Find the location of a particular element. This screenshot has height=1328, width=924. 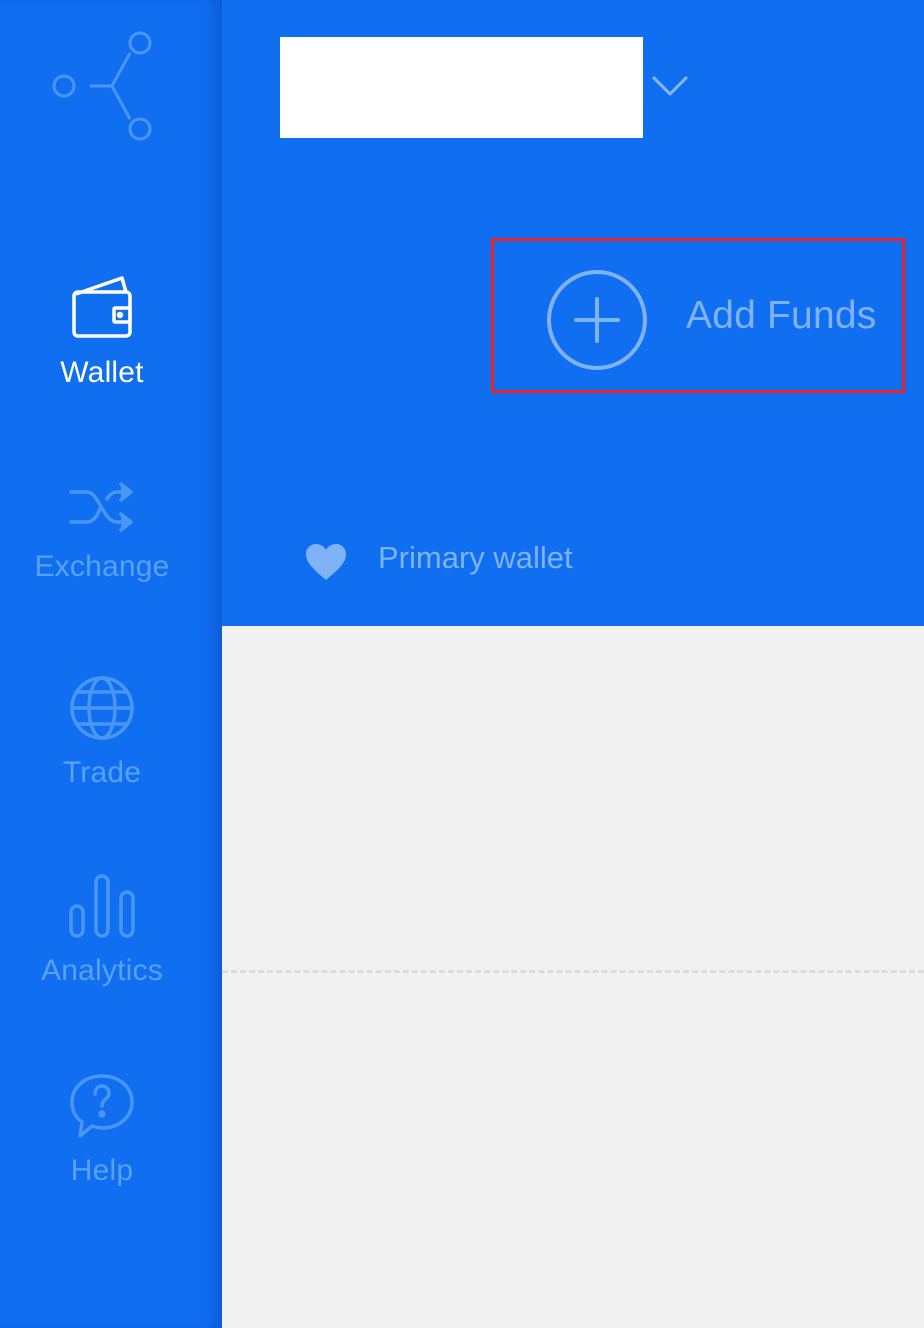

plus-circle-icon is located at coordinates (597, 320).